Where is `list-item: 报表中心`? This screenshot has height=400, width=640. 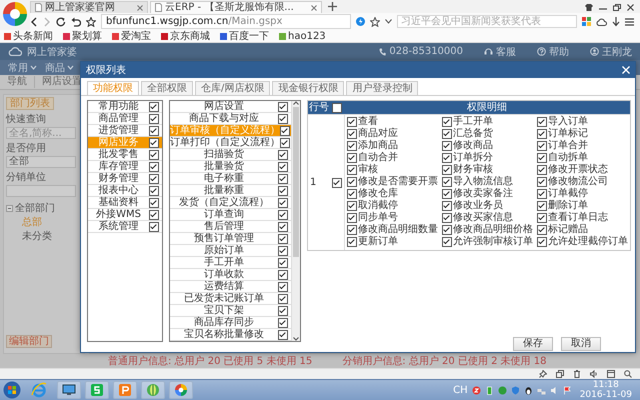
list-item: 报表中心 is located at coordinates (125, 191).